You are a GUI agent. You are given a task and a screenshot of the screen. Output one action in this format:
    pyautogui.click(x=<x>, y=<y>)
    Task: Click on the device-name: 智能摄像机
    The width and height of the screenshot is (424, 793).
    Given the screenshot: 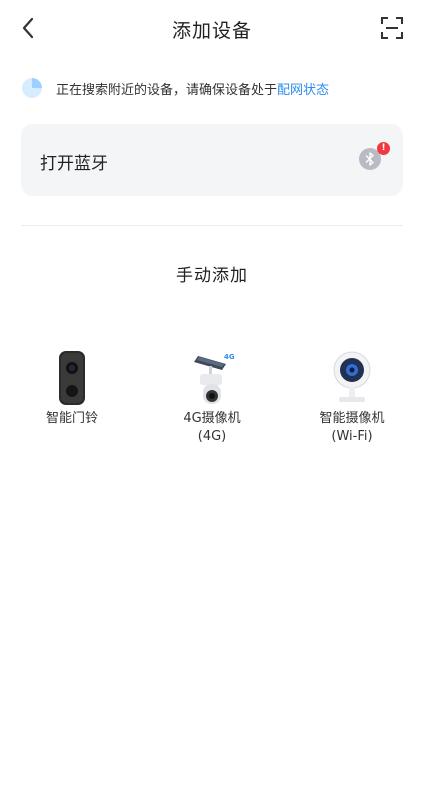 What is the action you would take?
    pyautogui.click(x=352, y=418)
    